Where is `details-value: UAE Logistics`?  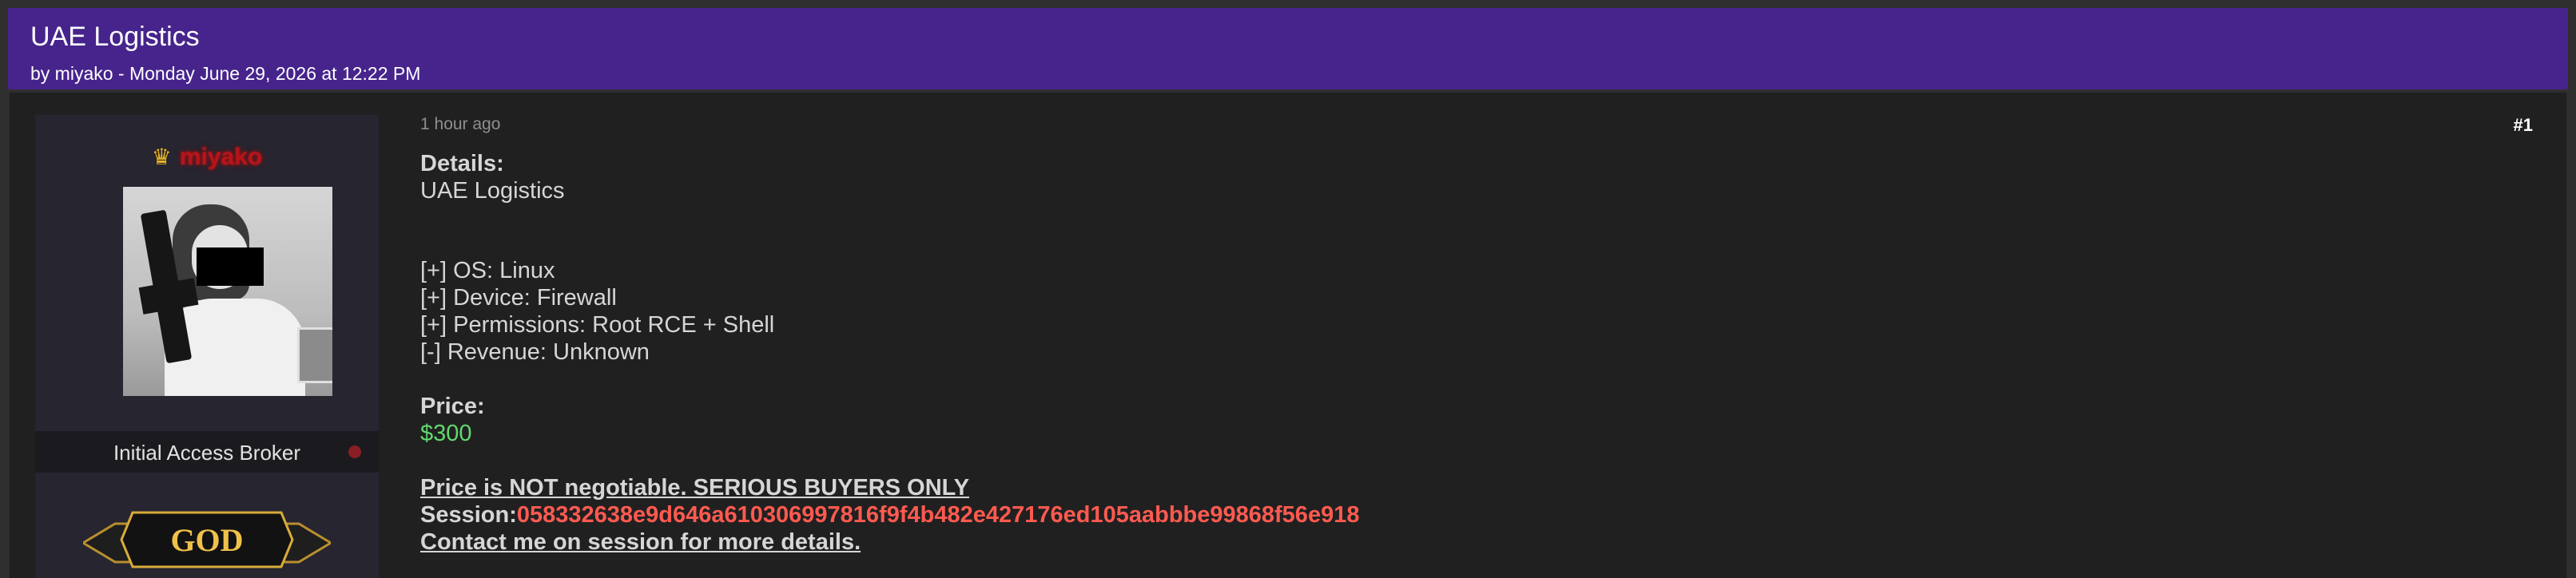
details-value: UAE Logistics is located at coordinates (492, 191).